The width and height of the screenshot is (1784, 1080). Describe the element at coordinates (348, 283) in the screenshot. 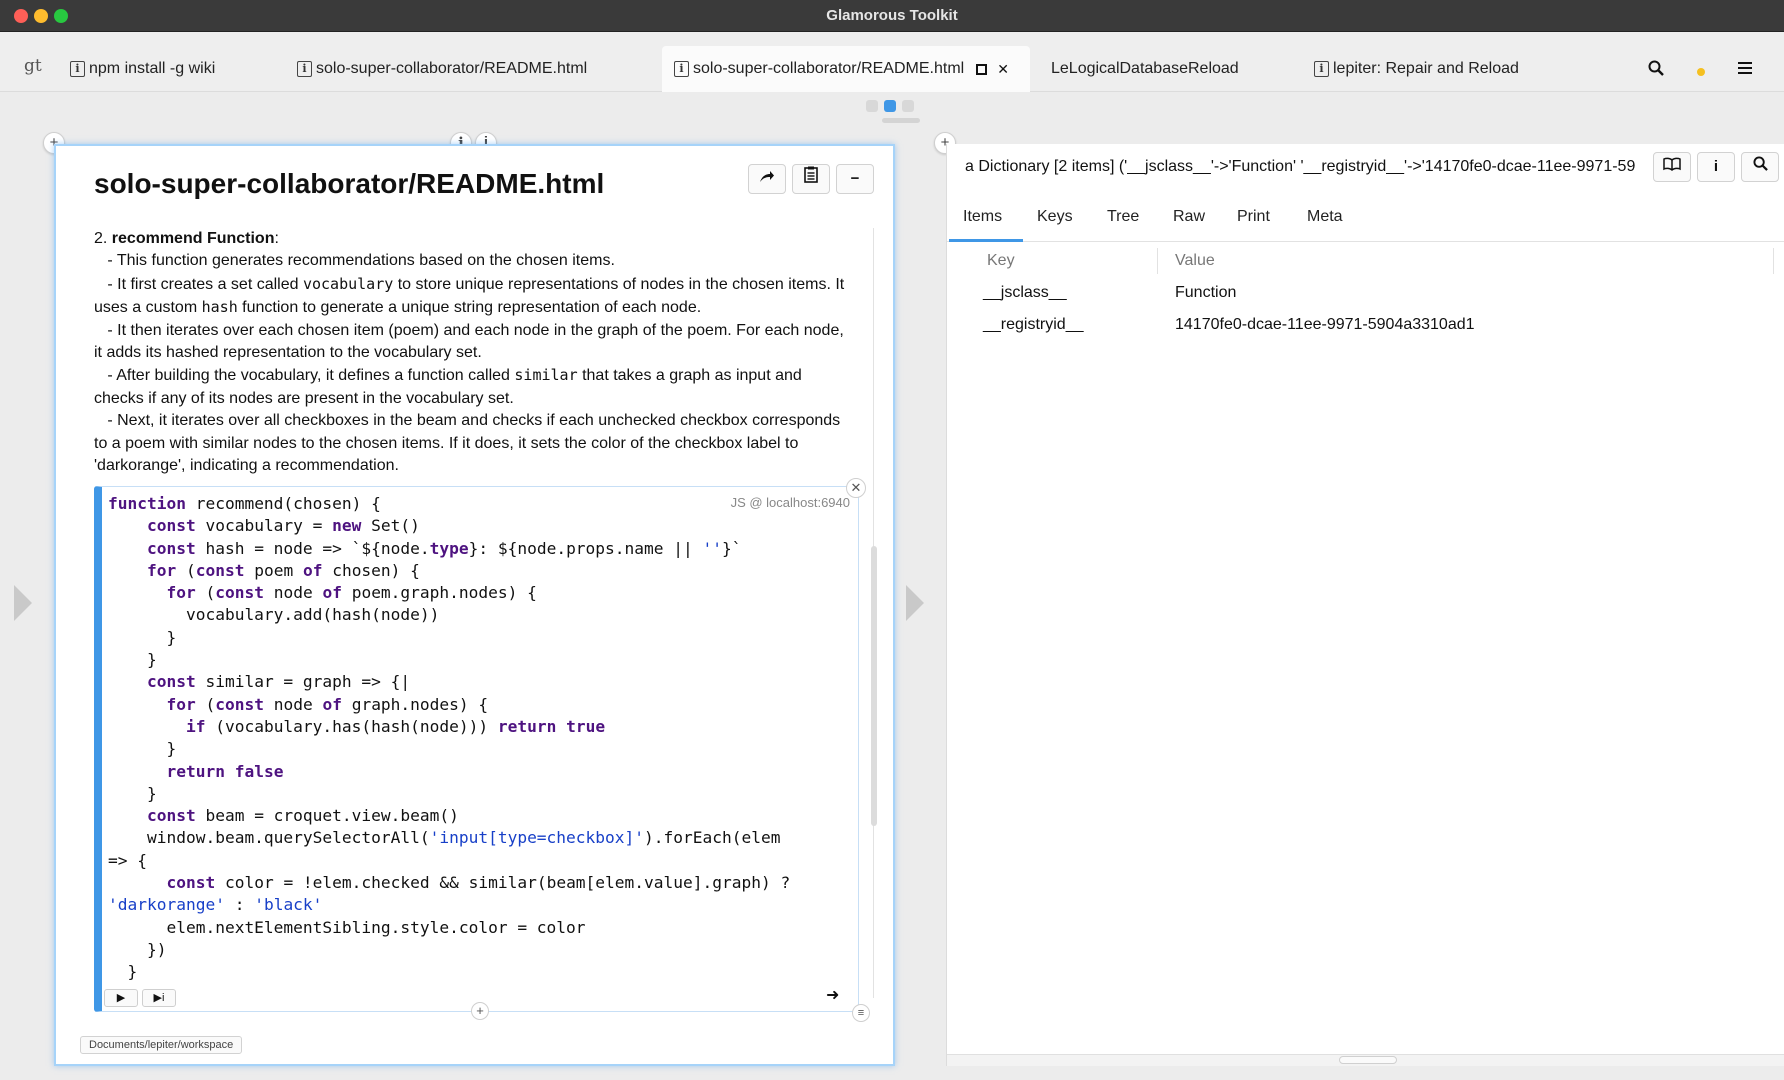

I see `inline-code: vocabulary` at that location.